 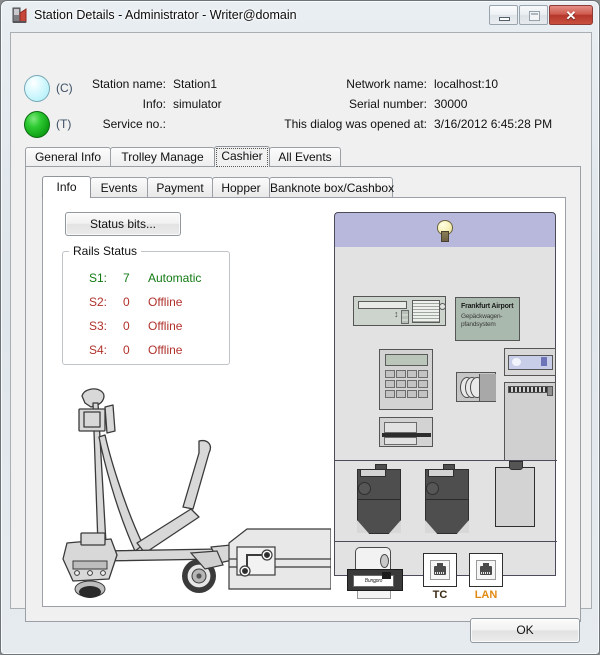 What do you see at coordinates (146, 308) in the screenshot?
I see `rails-status-group` at bounding box center [146, 308].